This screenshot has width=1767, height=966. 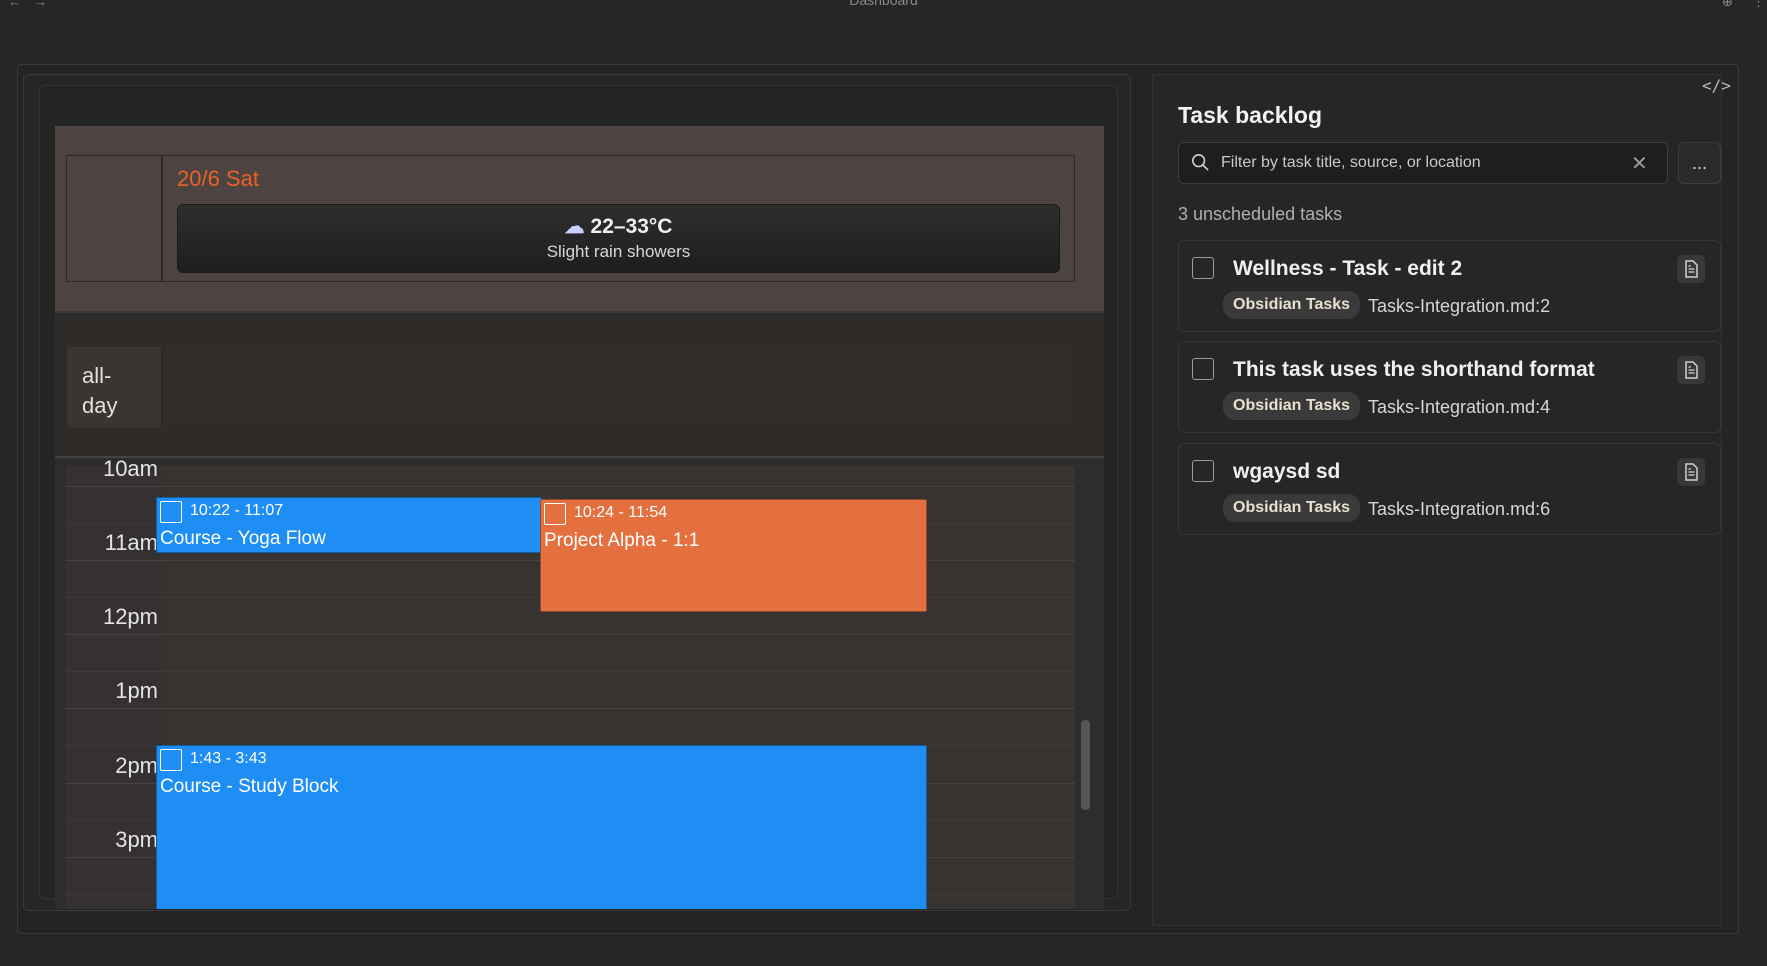 I want to click on task-title: wgaysd sd, so click(x=1286, y=472).